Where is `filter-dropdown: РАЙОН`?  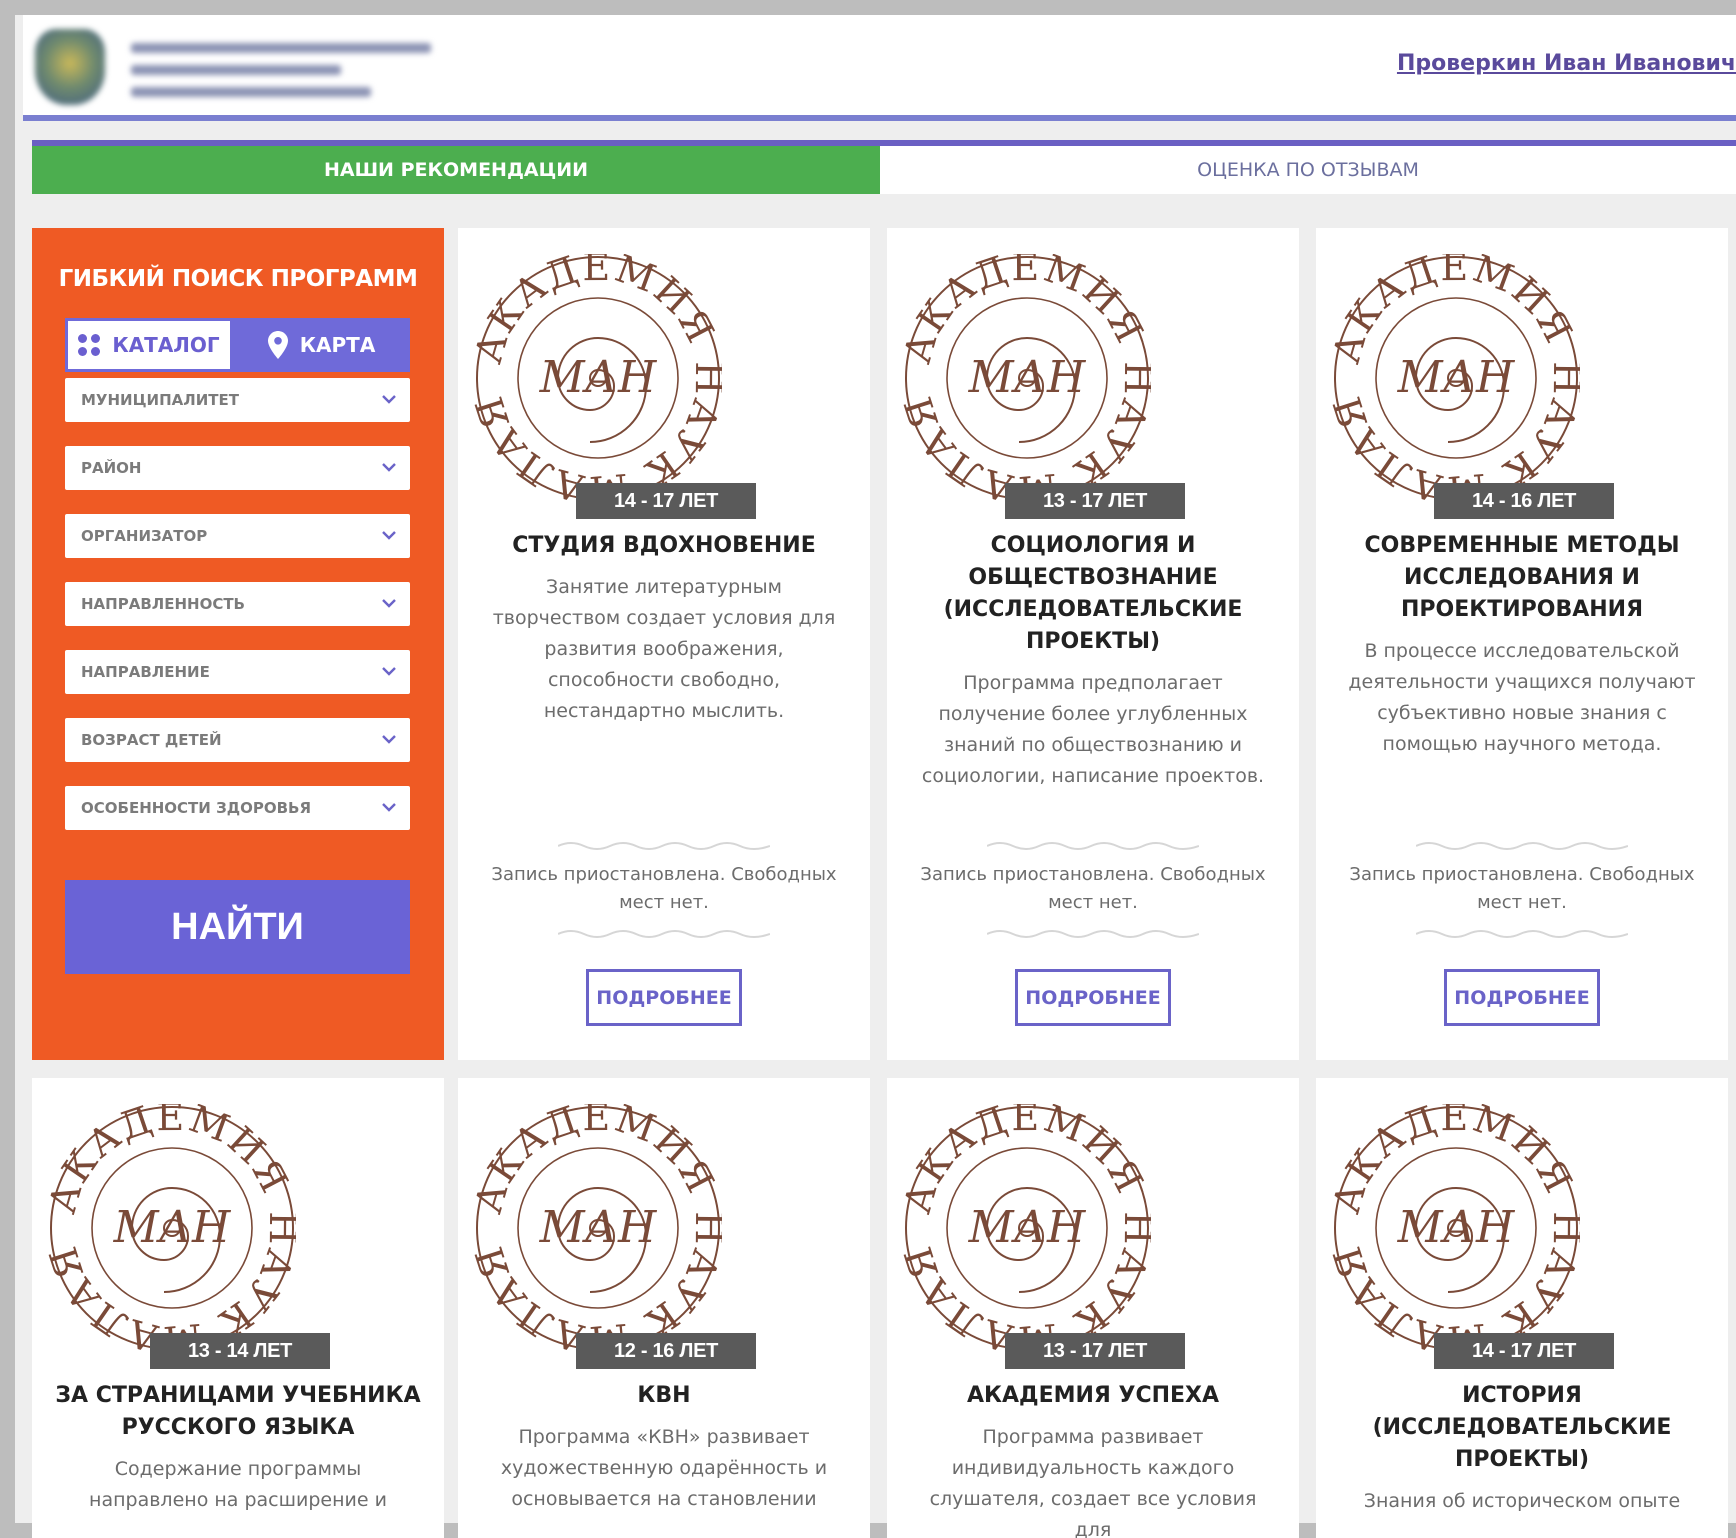
filter-dropdown: РАЙОН is located at coordinates (237, 468).